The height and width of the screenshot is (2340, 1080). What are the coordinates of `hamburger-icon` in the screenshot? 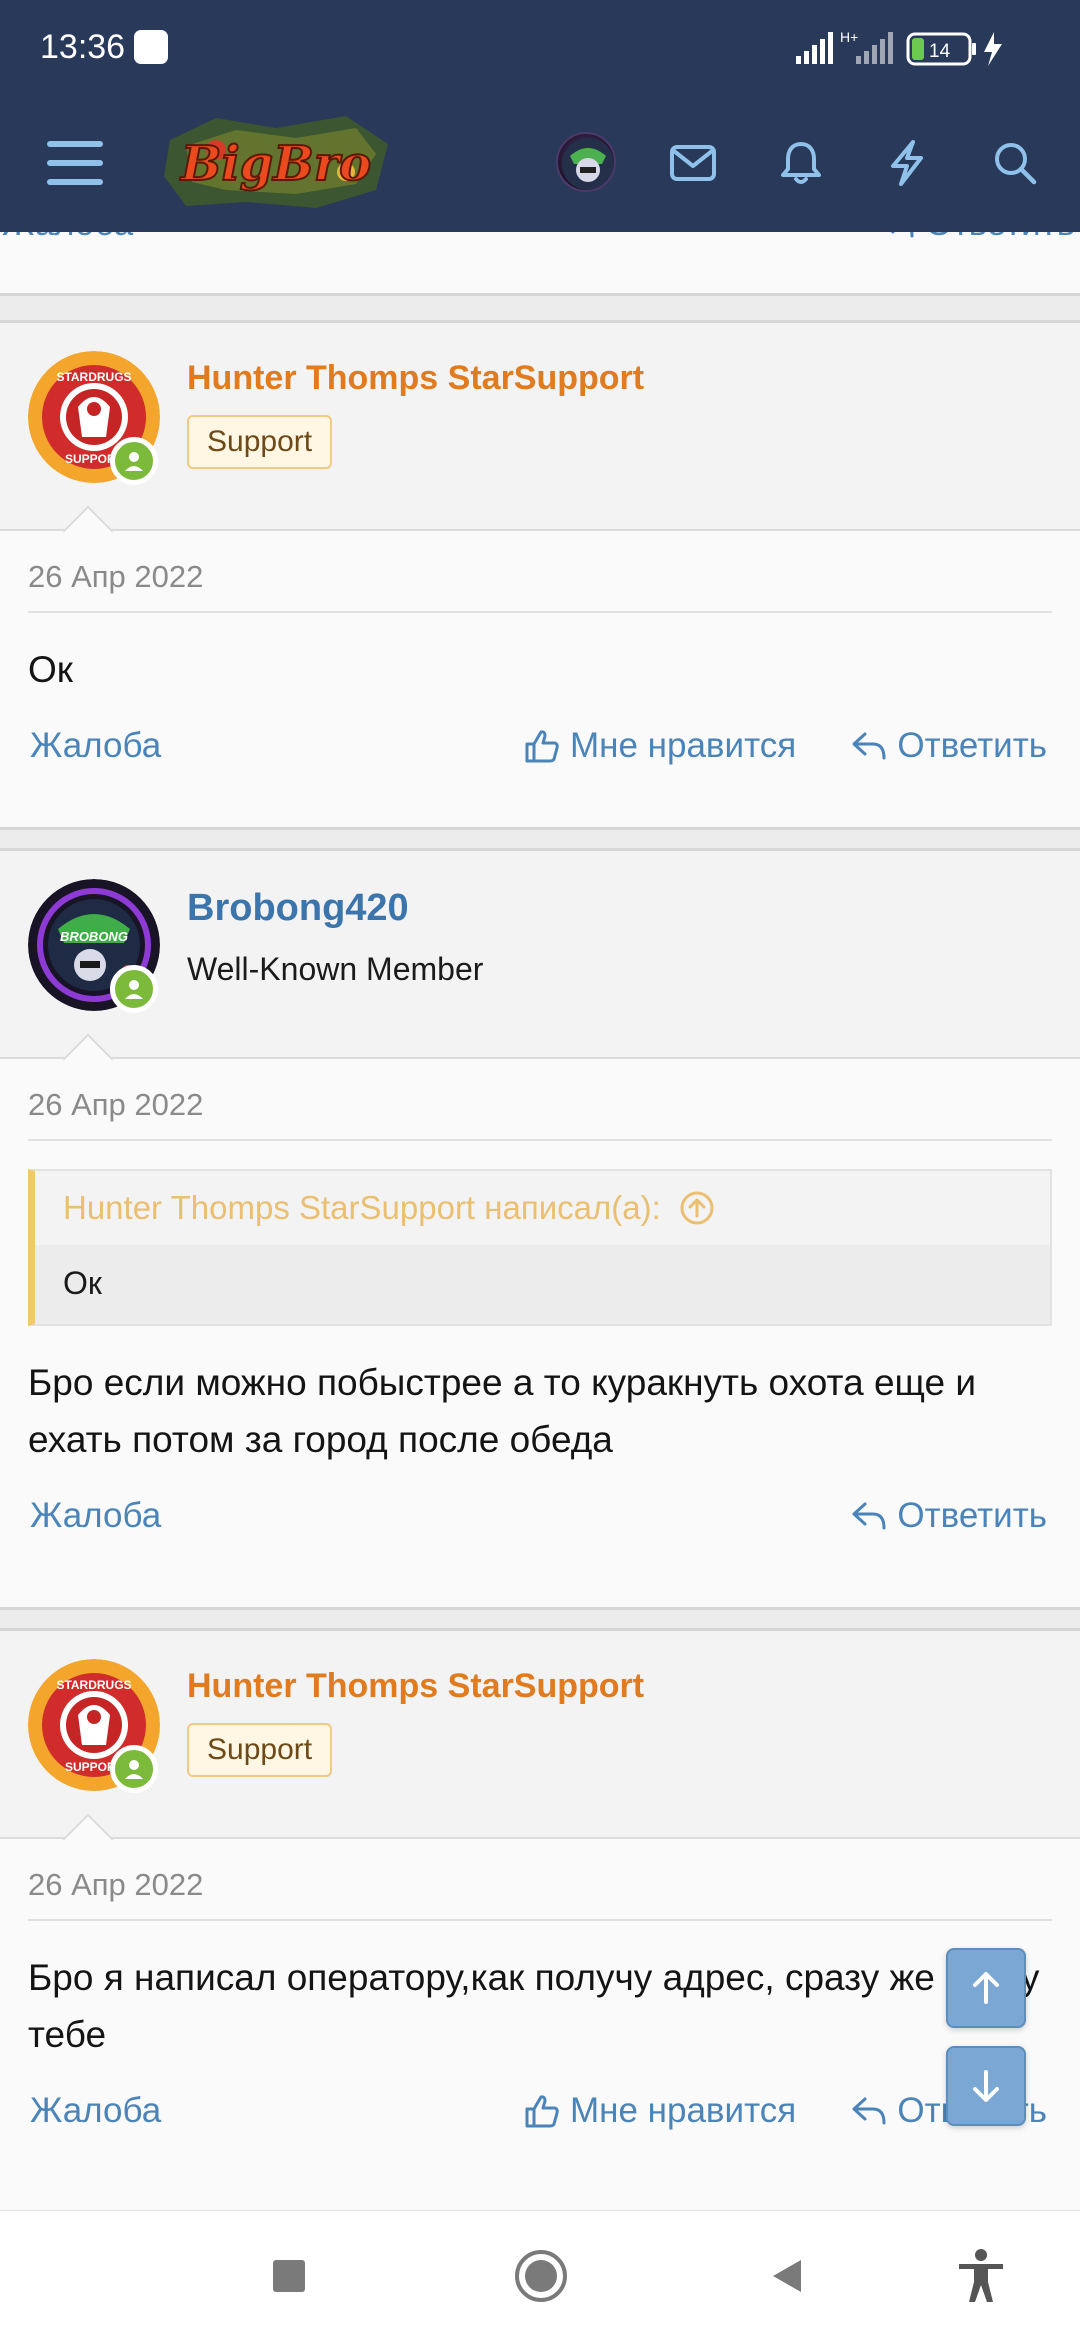 It's located at (75, 163).